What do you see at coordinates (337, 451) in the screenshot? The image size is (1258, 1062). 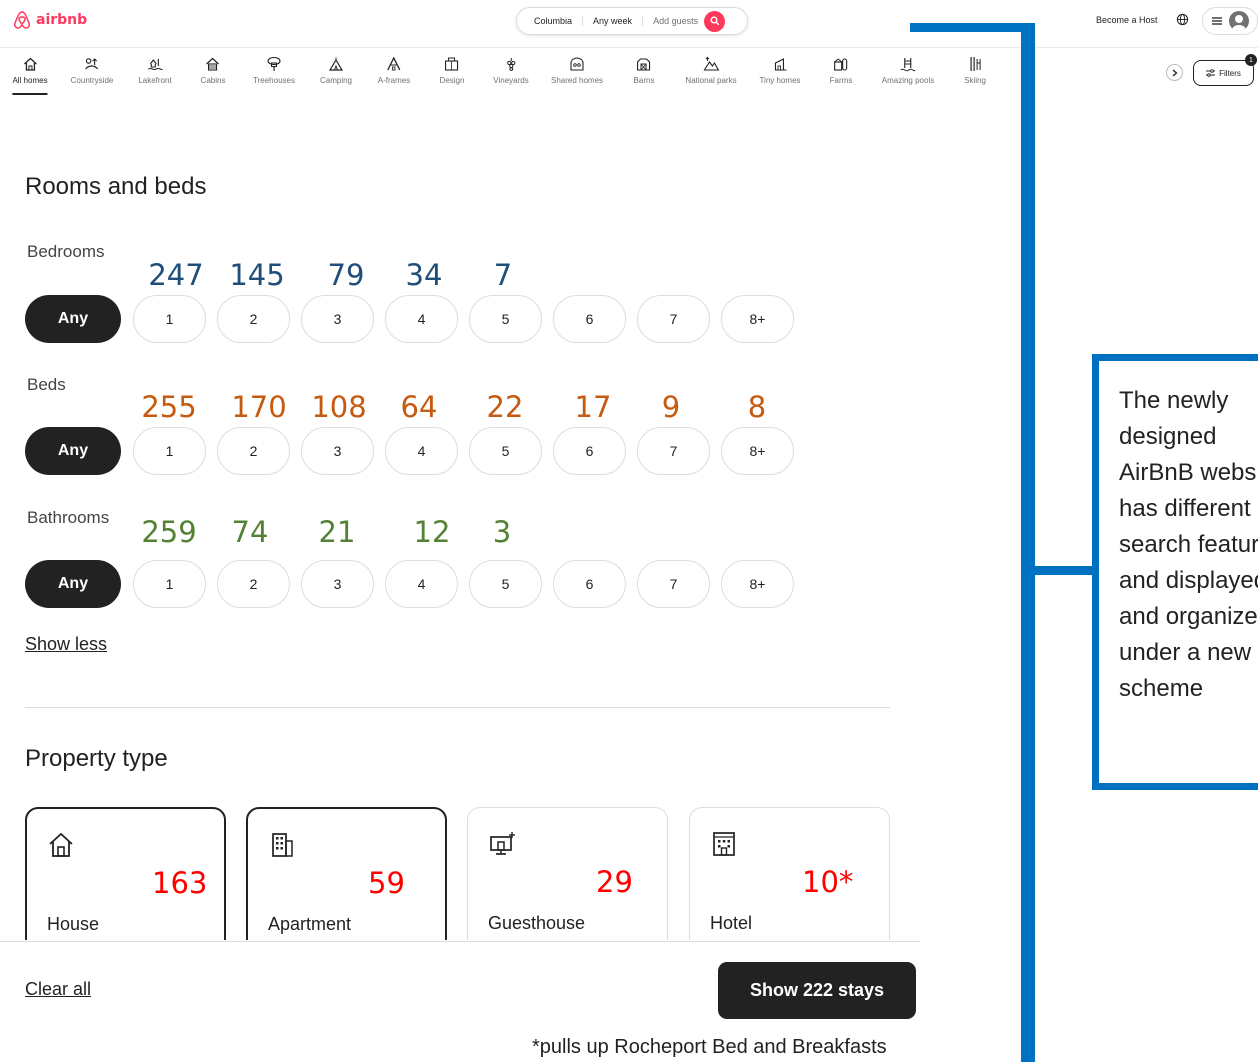 I see `beds-option-3: 3` at bounding box center [337, 451].